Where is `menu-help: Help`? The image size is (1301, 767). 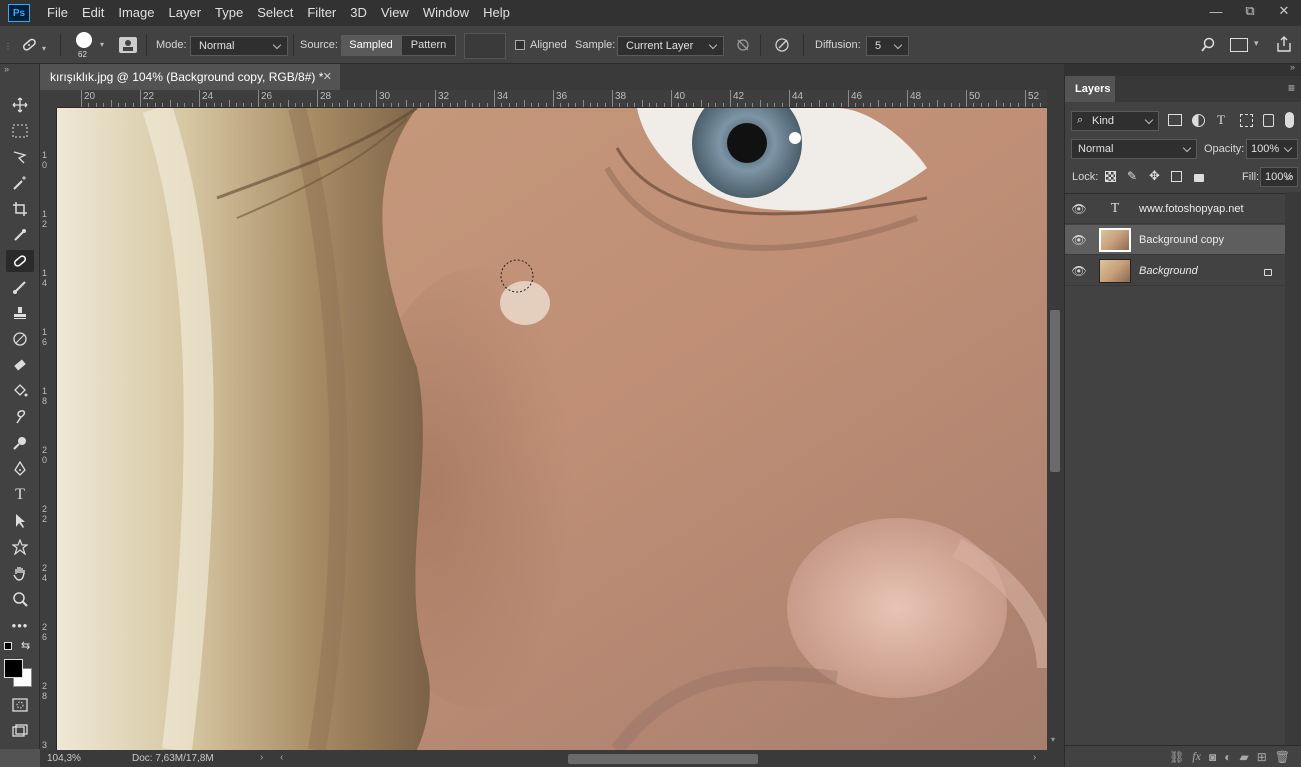
menu-help: Help is located at coordinates (496, 13).